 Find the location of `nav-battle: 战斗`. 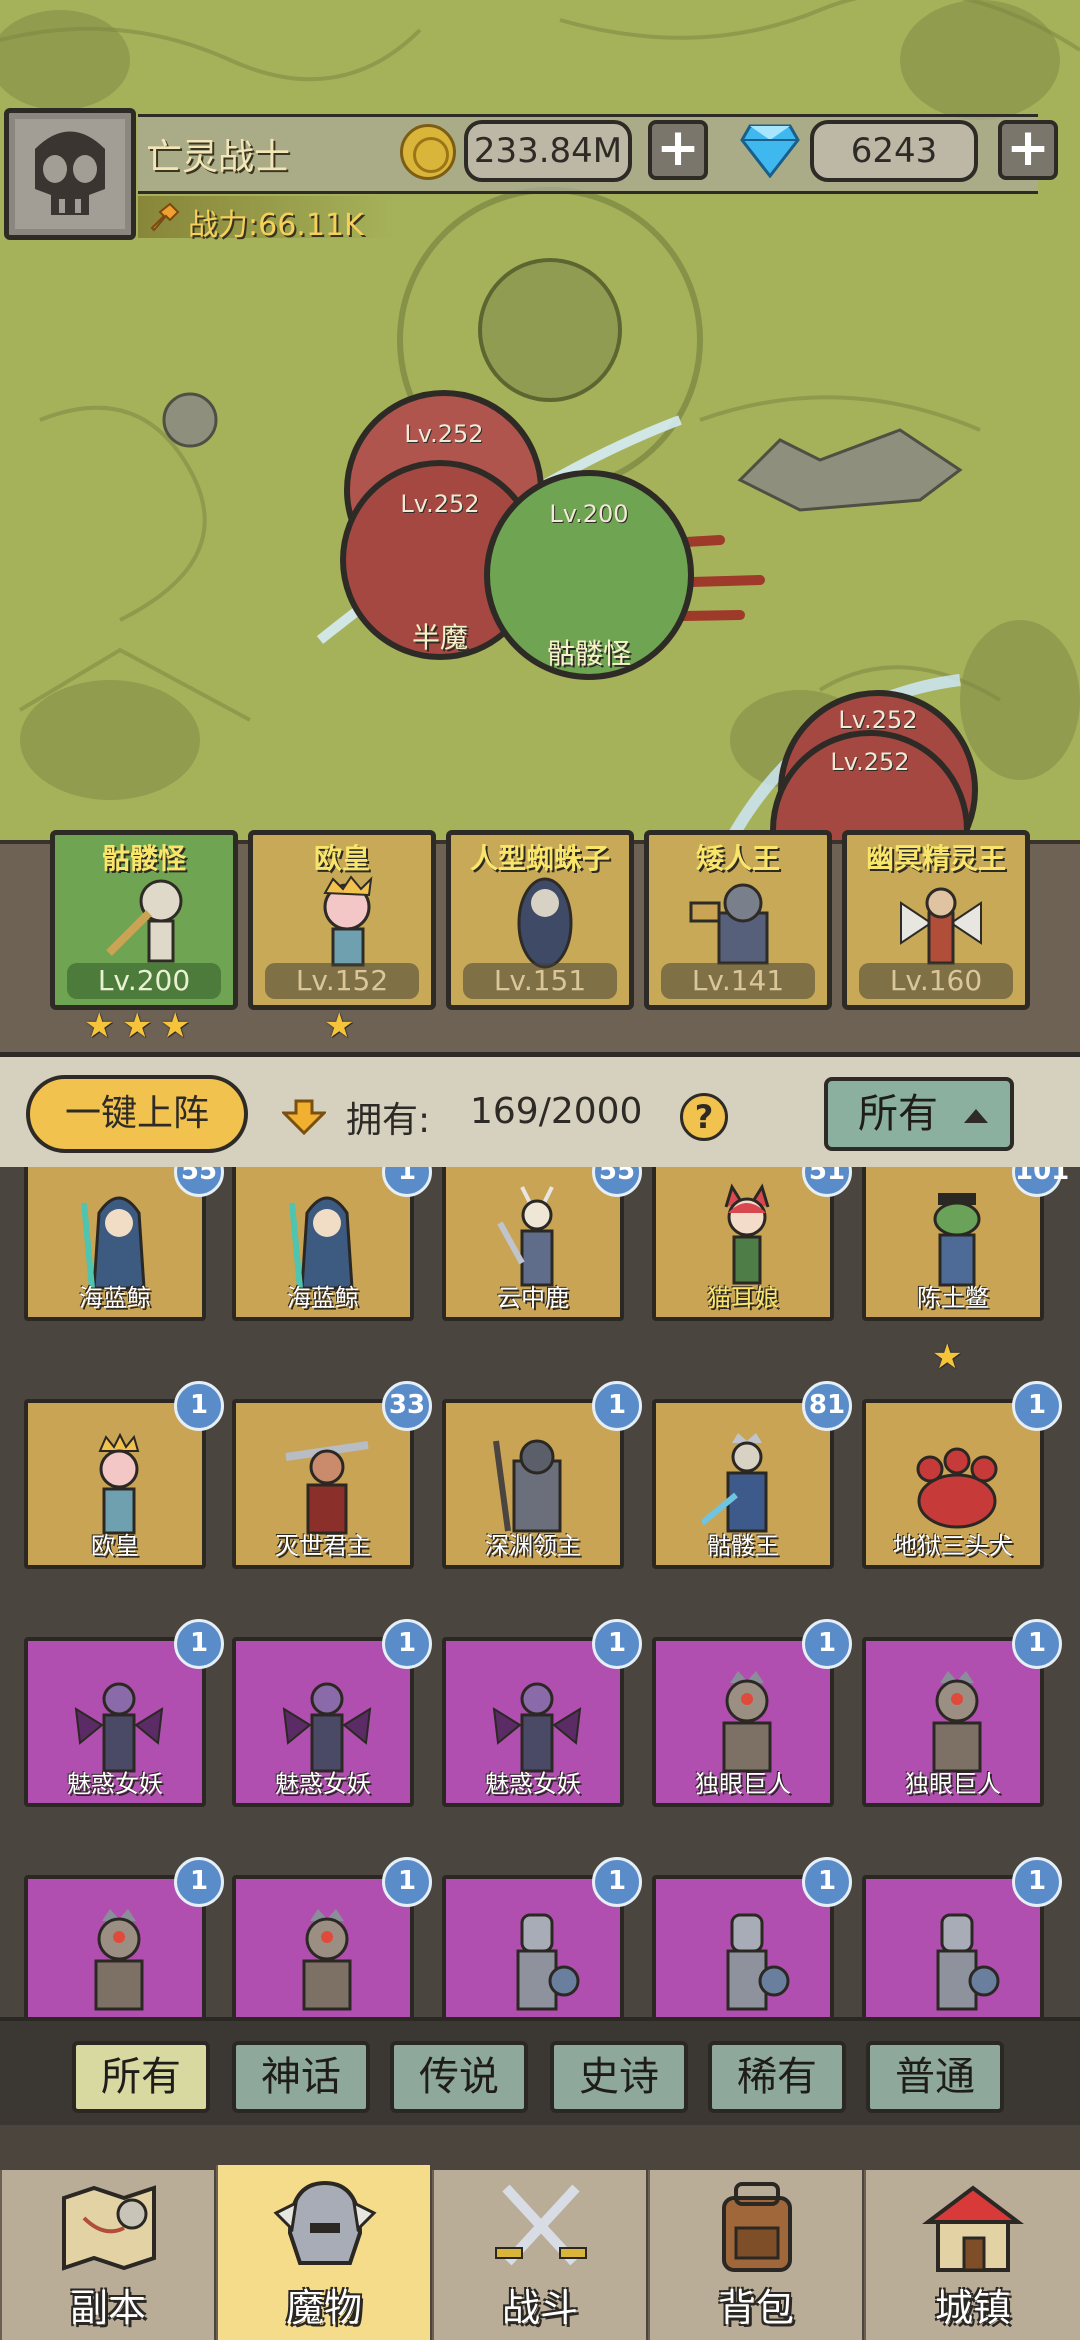

nav-battle: 战斗 is located at coordinates (539, 2255).